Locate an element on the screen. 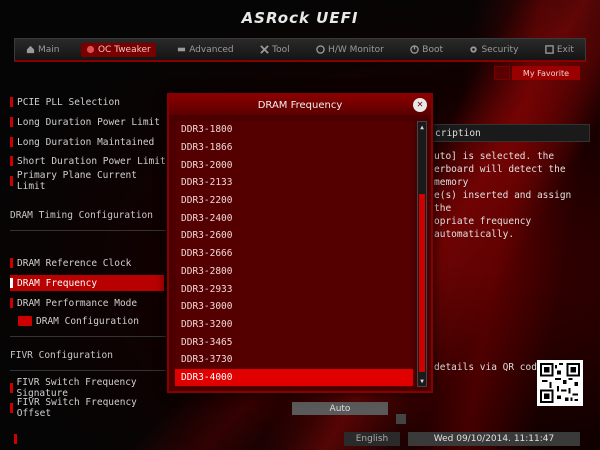 The image size is (600, 450). setting-primary-plane-current: Primary Plane Current Limit is located at coordinates (88, 181).